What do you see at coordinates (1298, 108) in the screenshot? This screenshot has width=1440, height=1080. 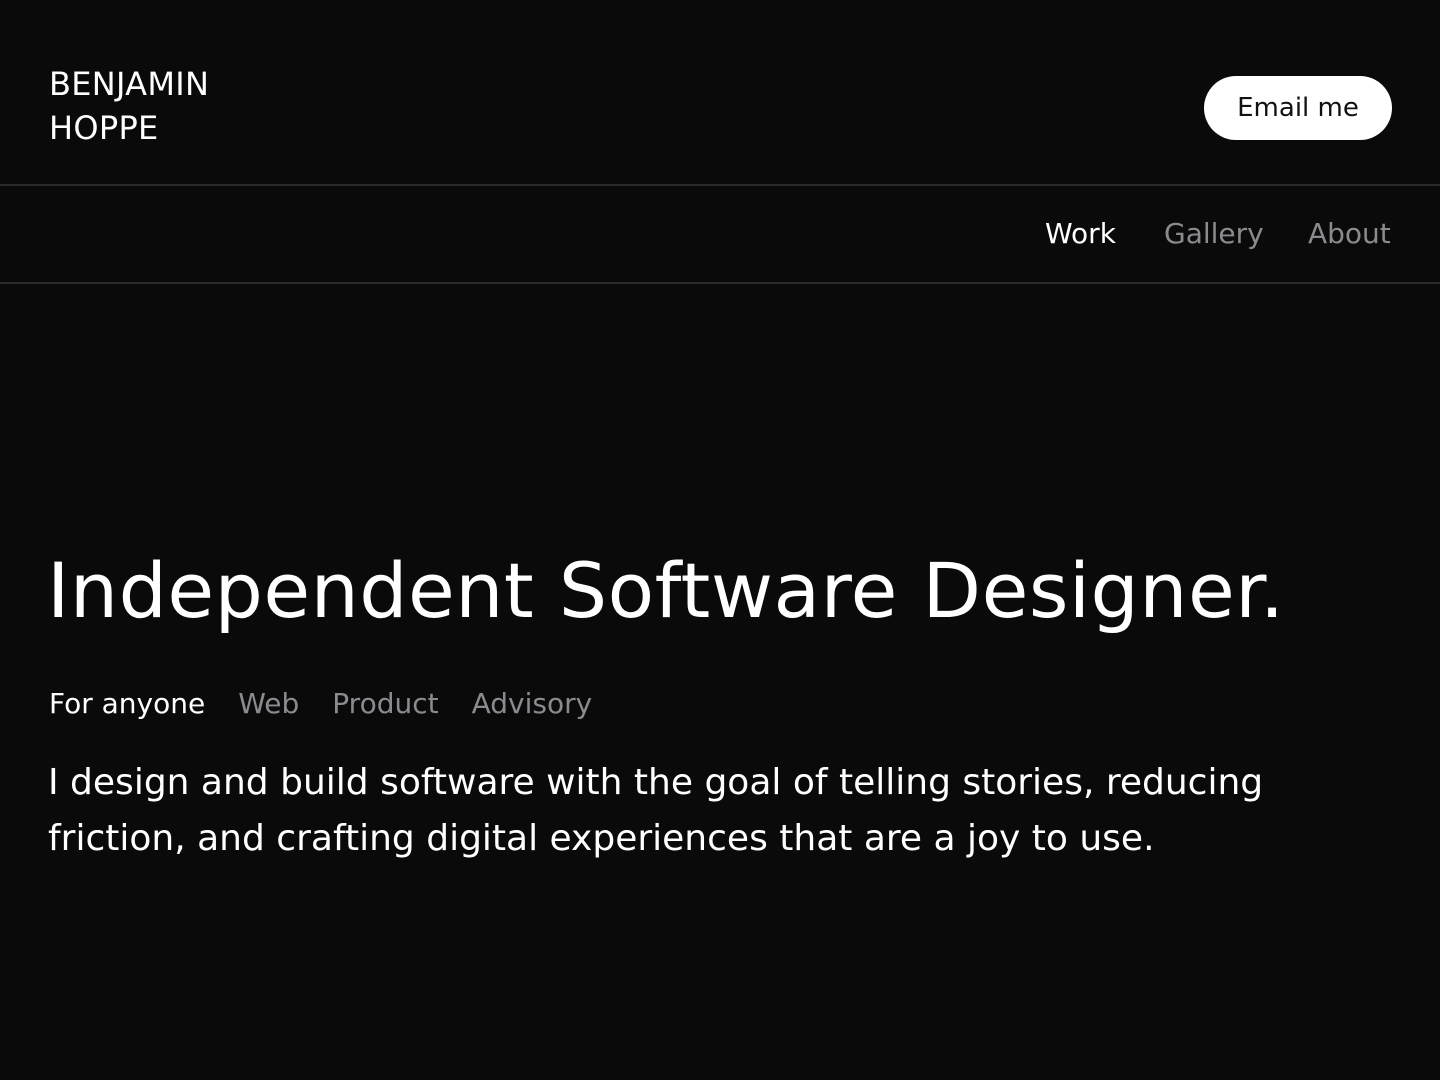 I see `email-me-button: Email me` at bounding box center [1298, 108].